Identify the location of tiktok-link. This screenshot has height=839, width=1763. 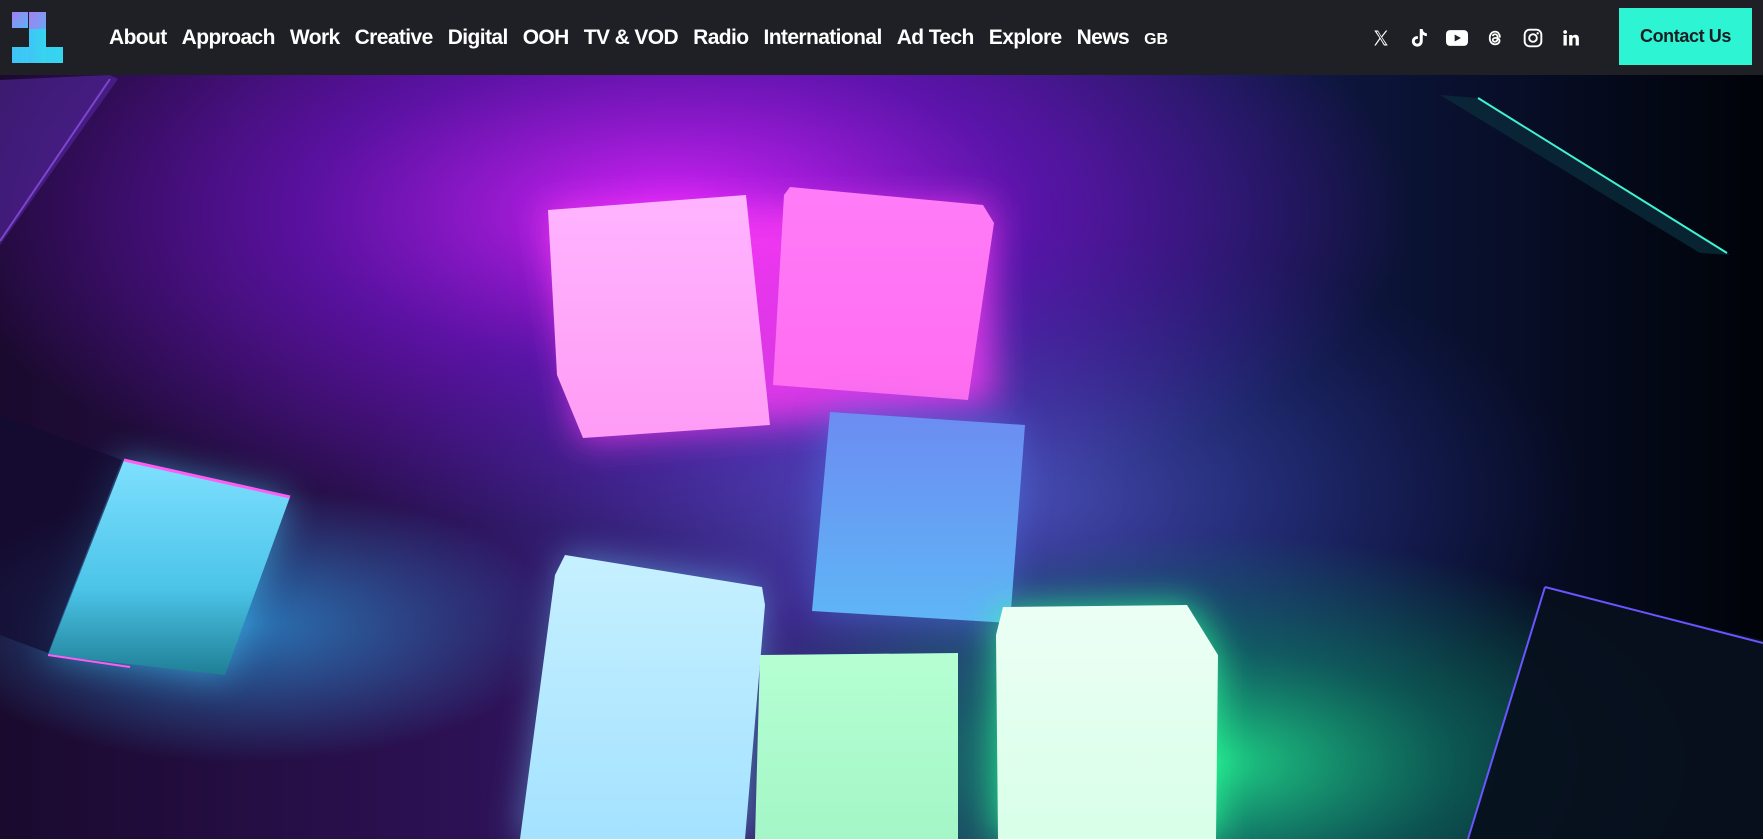
(1419, 38).